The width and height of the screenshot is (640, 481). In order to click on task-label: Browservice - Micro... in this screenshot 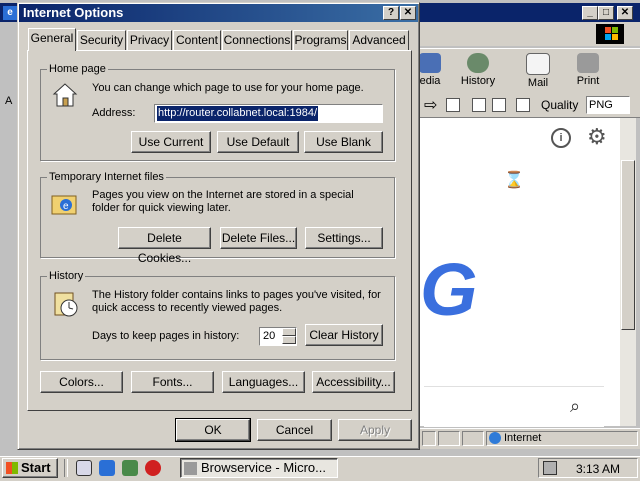, I will do `click(263, 467)`.